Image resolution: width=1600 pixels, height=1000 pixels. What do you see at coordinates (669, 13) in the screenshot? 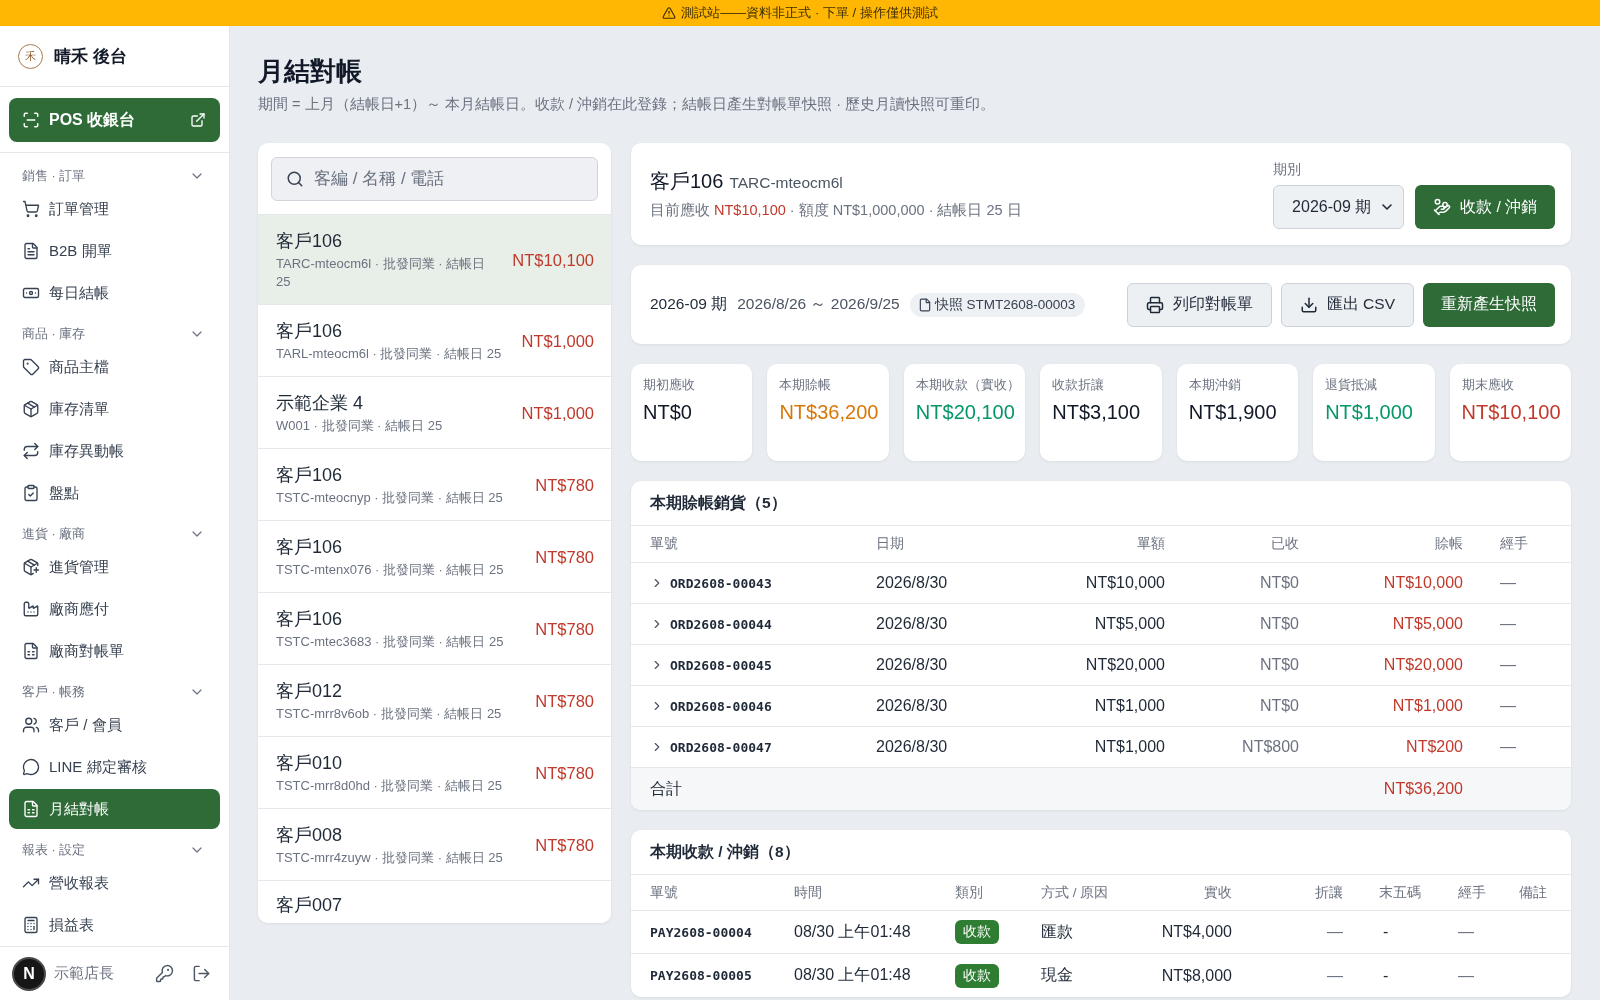
I see `warning-icon` at bounding box center [669, 13].